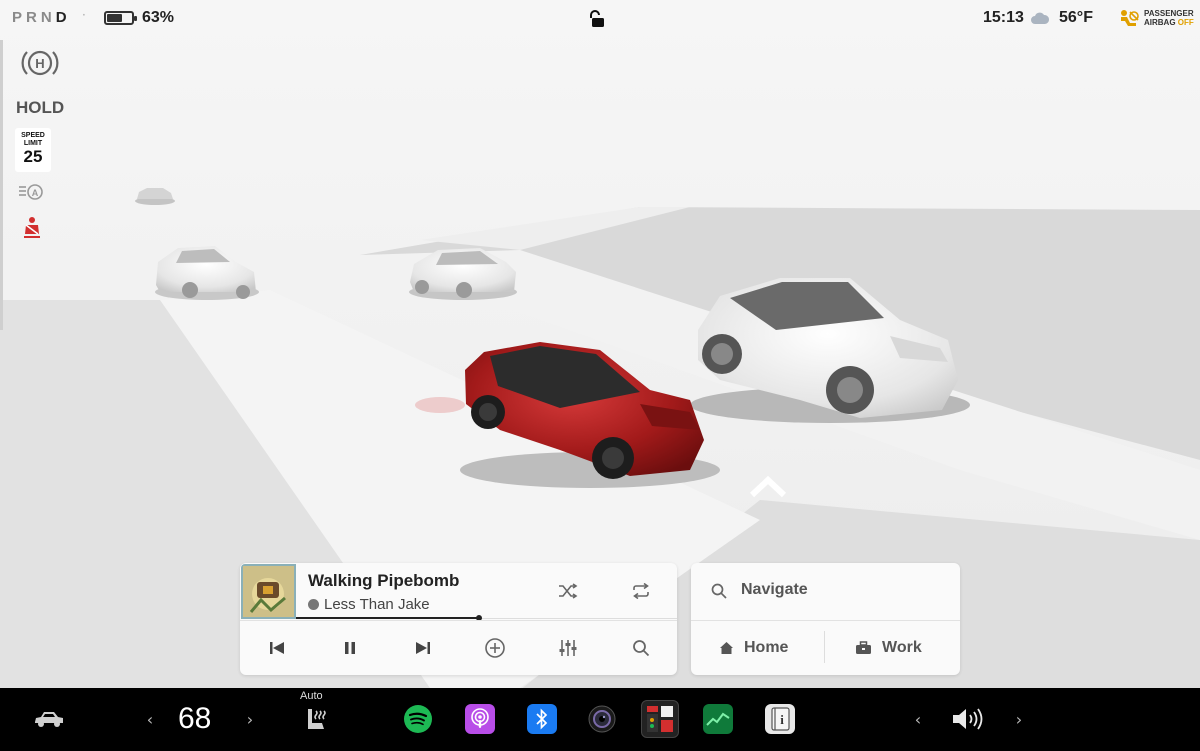 This screenshot has height=751, width=1200. I want to click on gear-selector: PRND, so click(41, 17).